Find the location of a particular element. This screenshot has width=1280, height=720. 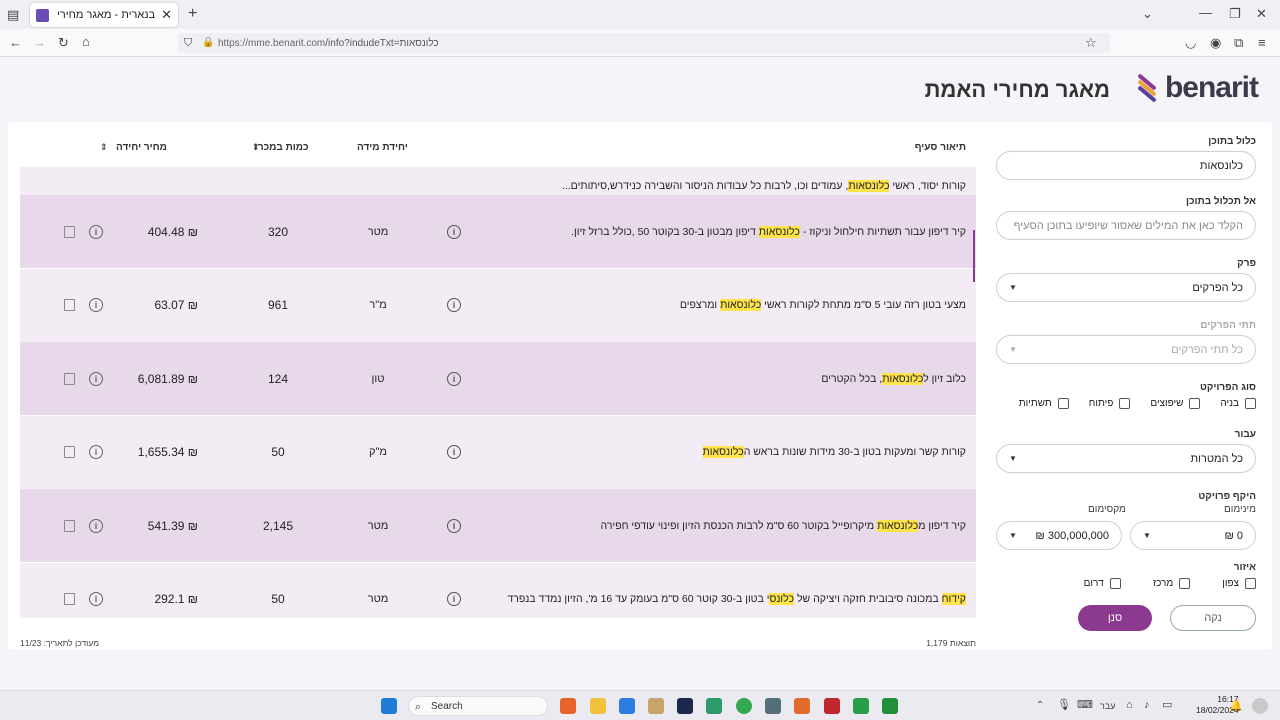

volume-icon: ♪ is located at coordinates (1147, 705).